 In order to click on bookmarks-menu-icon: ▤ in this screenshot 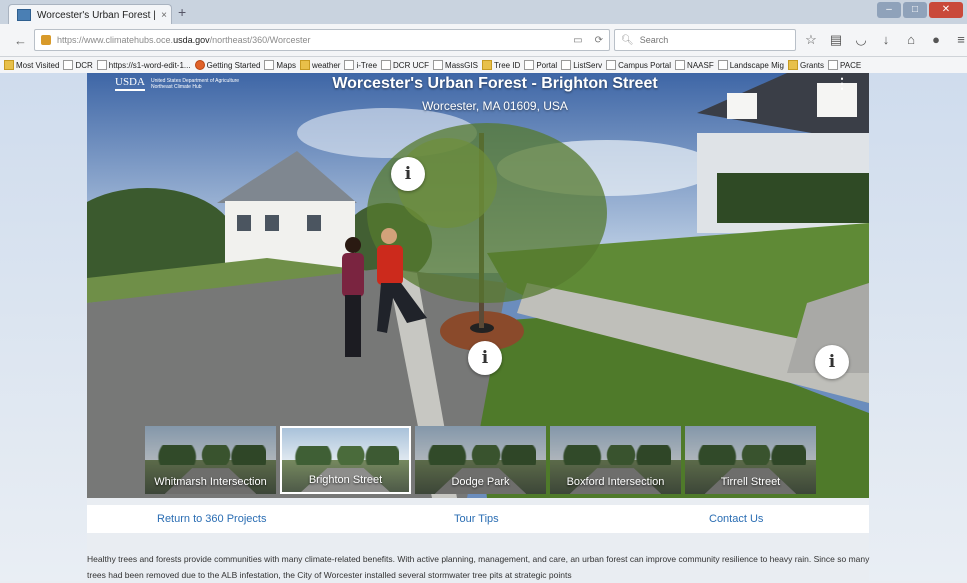, I will do `click(836, 40)`.